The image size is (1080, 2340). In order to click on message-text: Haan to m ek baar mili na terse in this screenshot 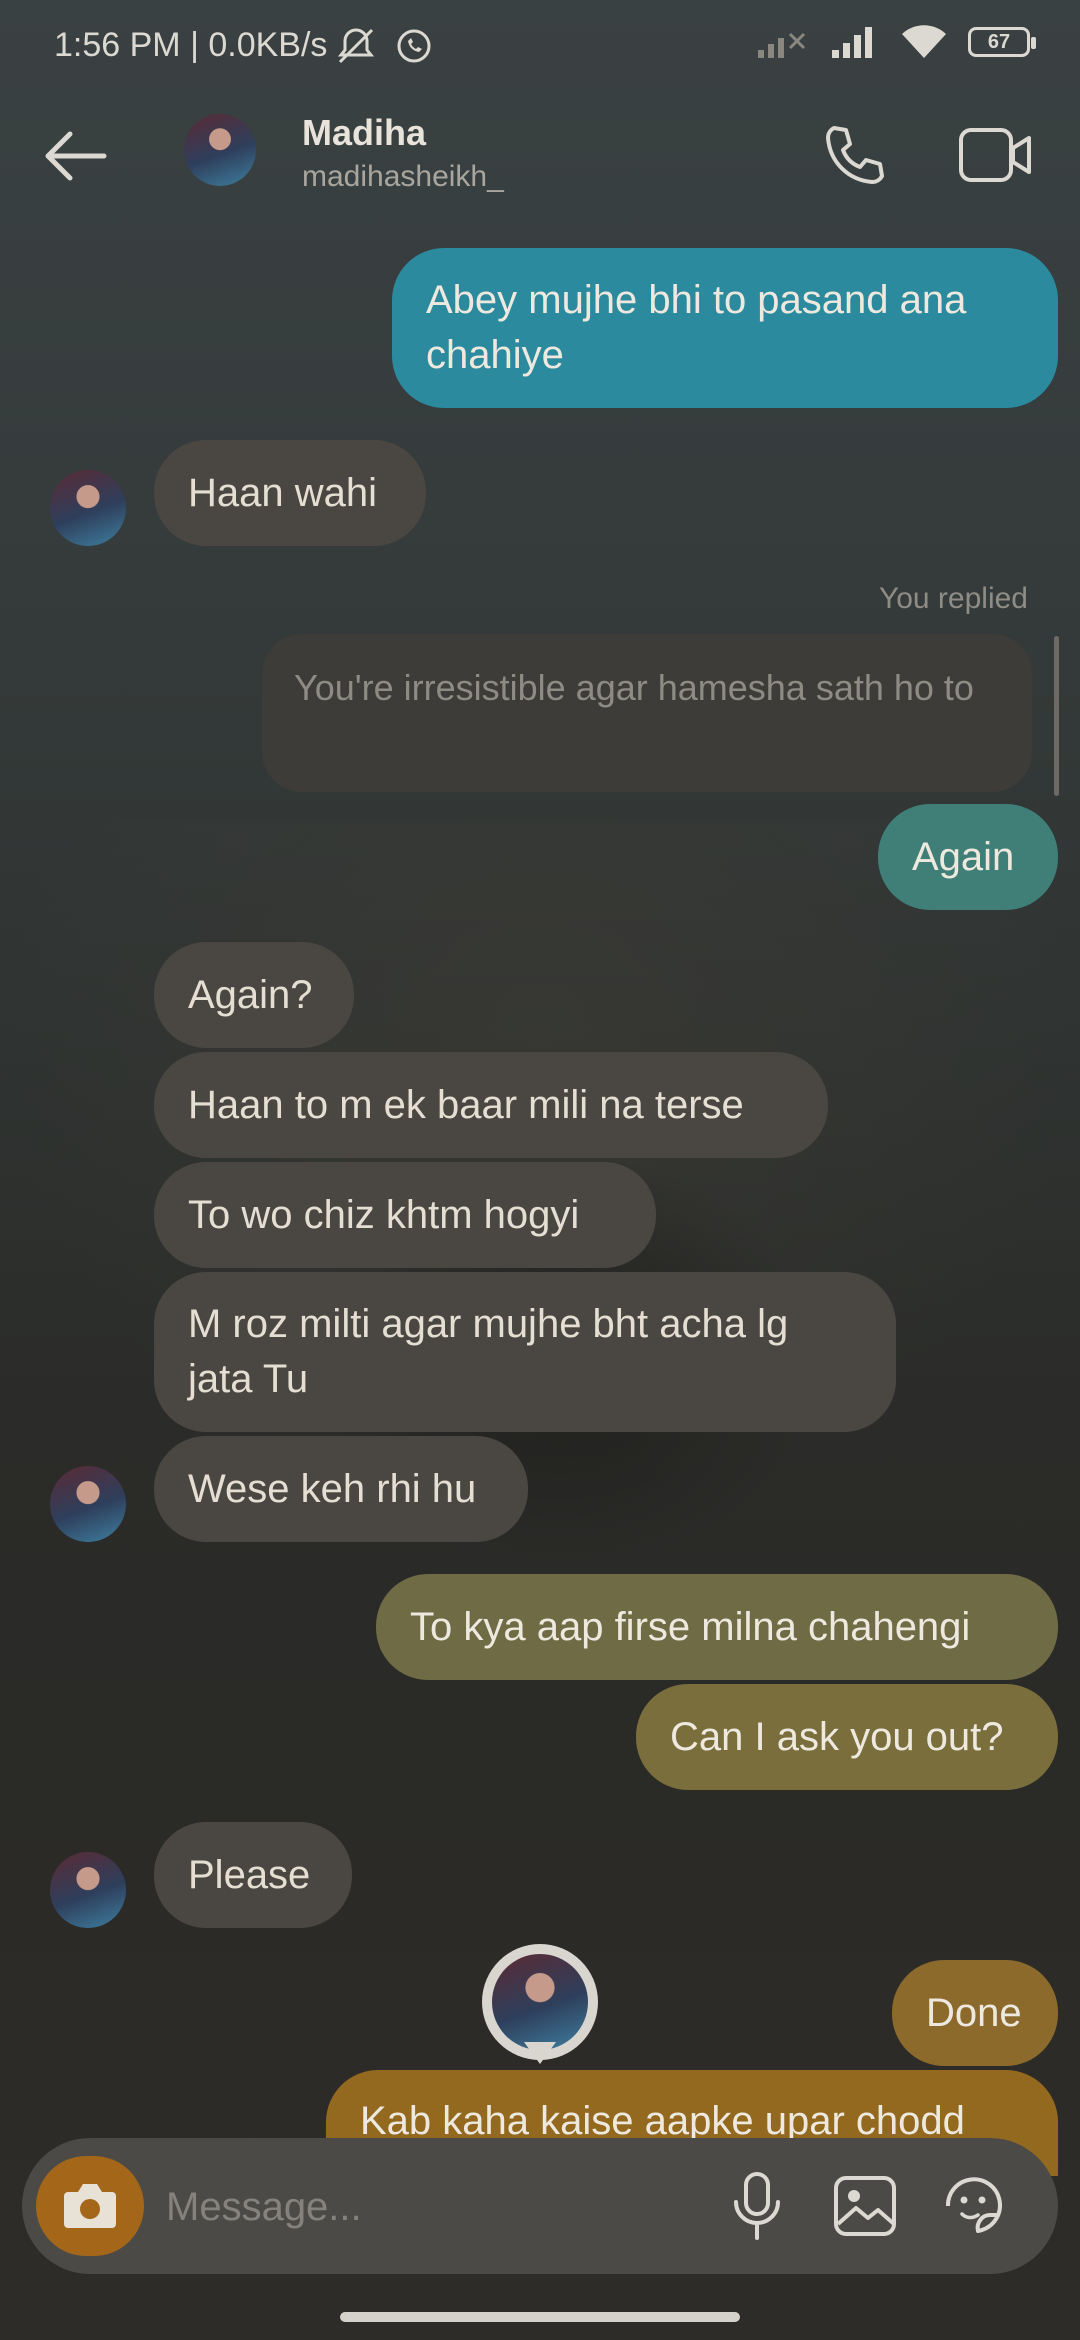, I will do `click(466, 1104)`.